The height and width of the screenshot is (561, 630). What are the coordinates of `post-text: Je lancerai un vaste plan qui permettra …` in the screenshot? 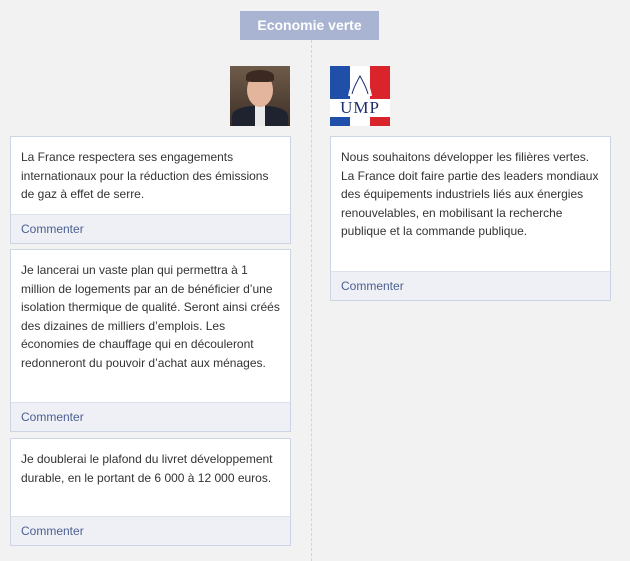 It's located at (150, 316).